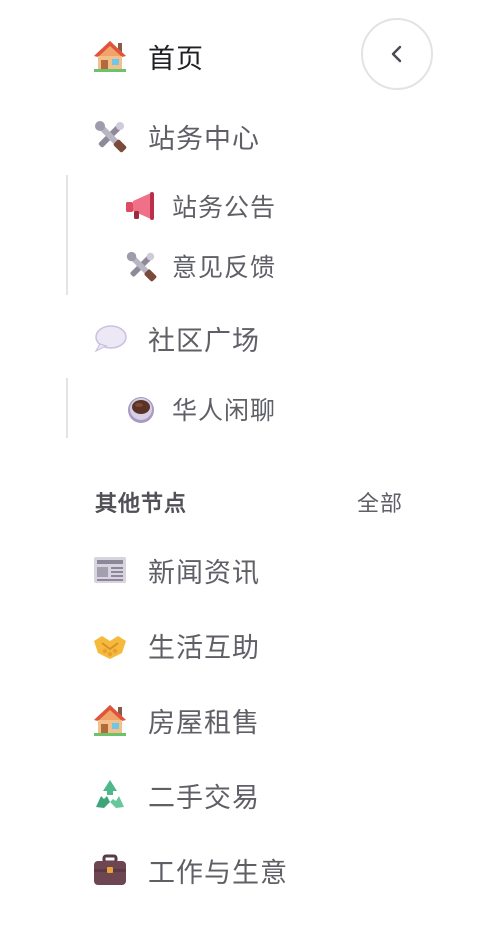 The width and height of the screenshot is (489, 935). What do you see at coordinates (224, 207) in the screenshot?
I see `nav-subitem-label: 站务公告` at bounding box center [224, 207].